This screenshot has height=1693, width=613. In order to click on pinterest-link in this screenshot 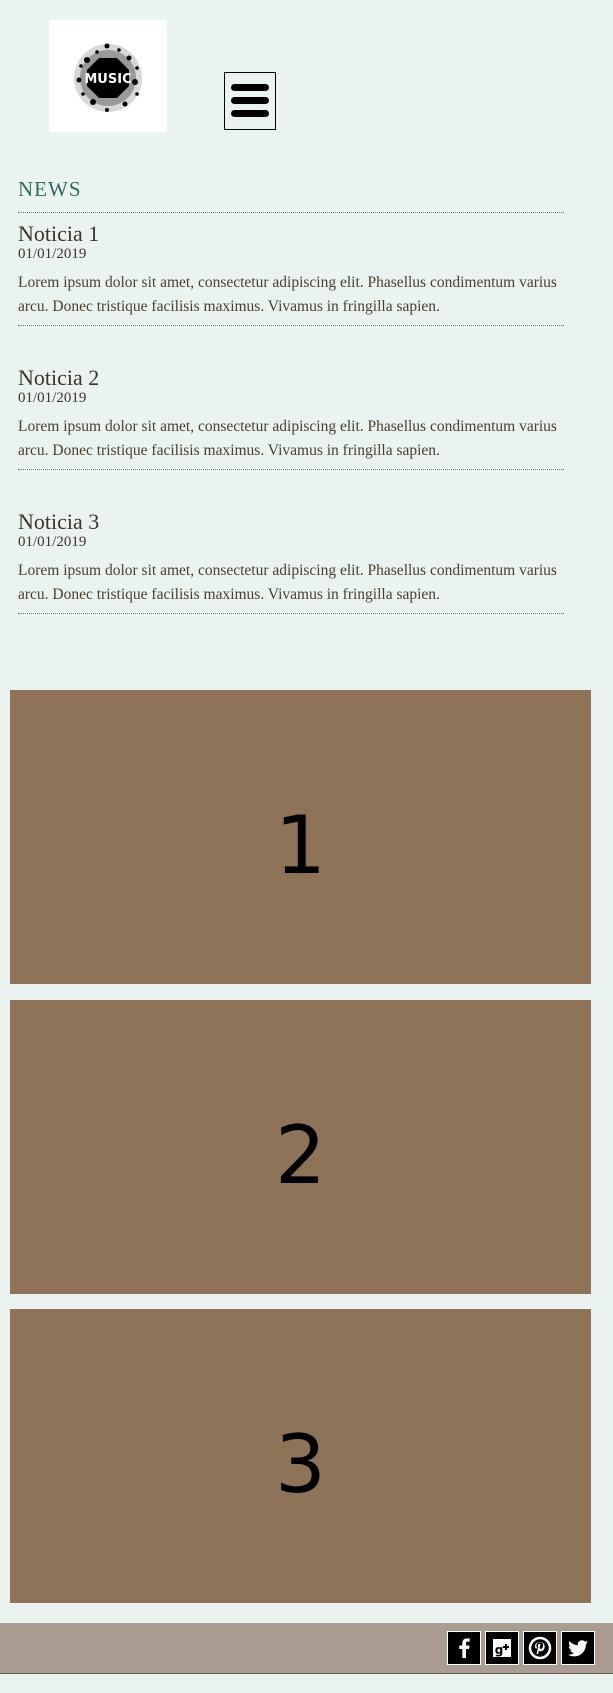, I will do `click(540, 1648)`.